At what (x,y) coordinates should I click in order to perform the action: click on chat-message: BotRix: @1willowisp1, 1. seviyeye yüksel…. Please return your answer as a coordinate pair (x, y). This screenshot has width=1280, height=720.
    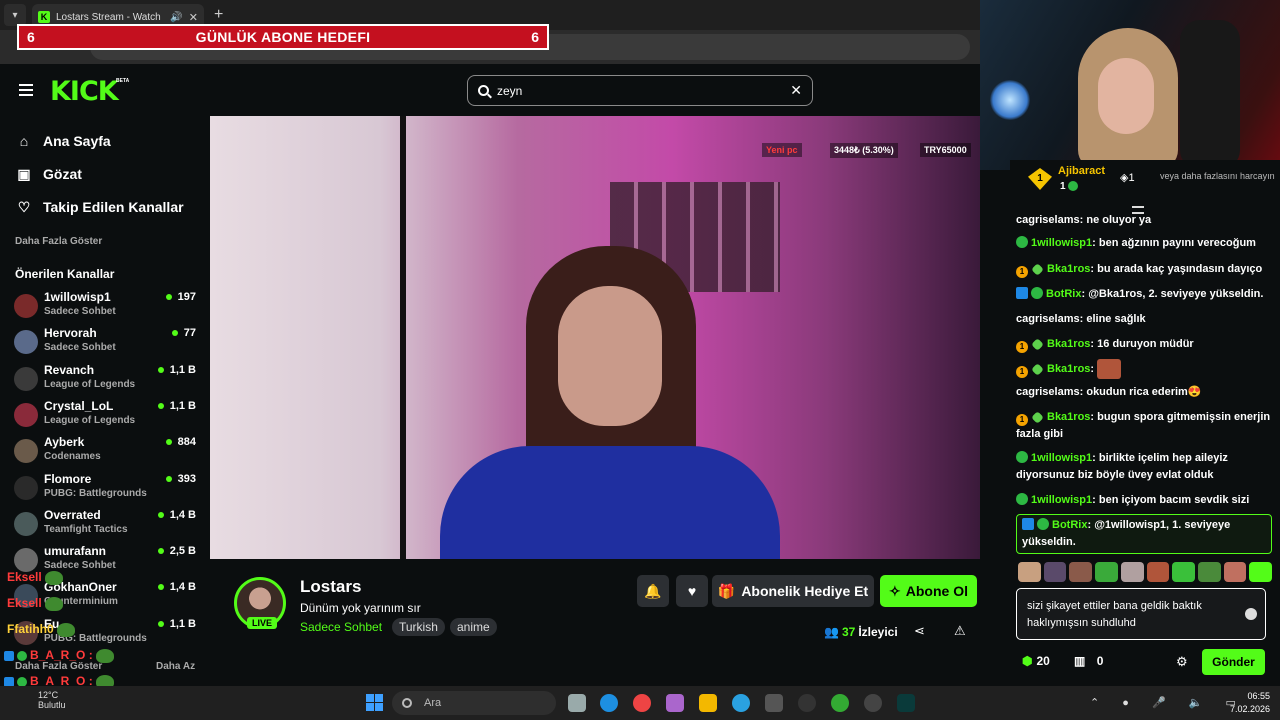
    Looking at the image, I should click on (1144, 534).